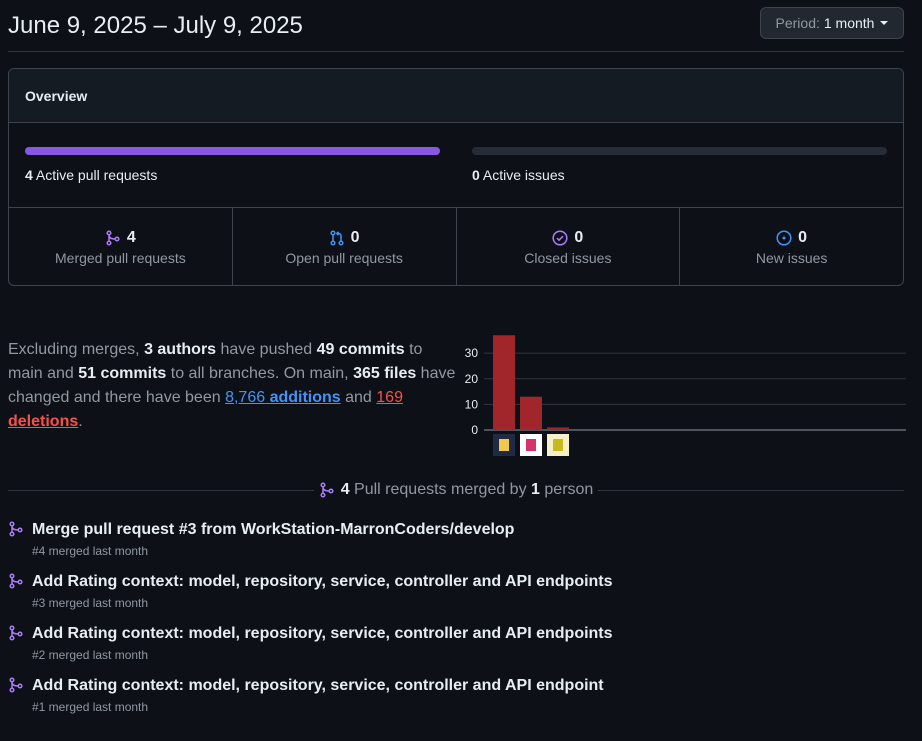  I want to click on stat-merged-prs: 4 Merged pull requests, so click(121, 246).